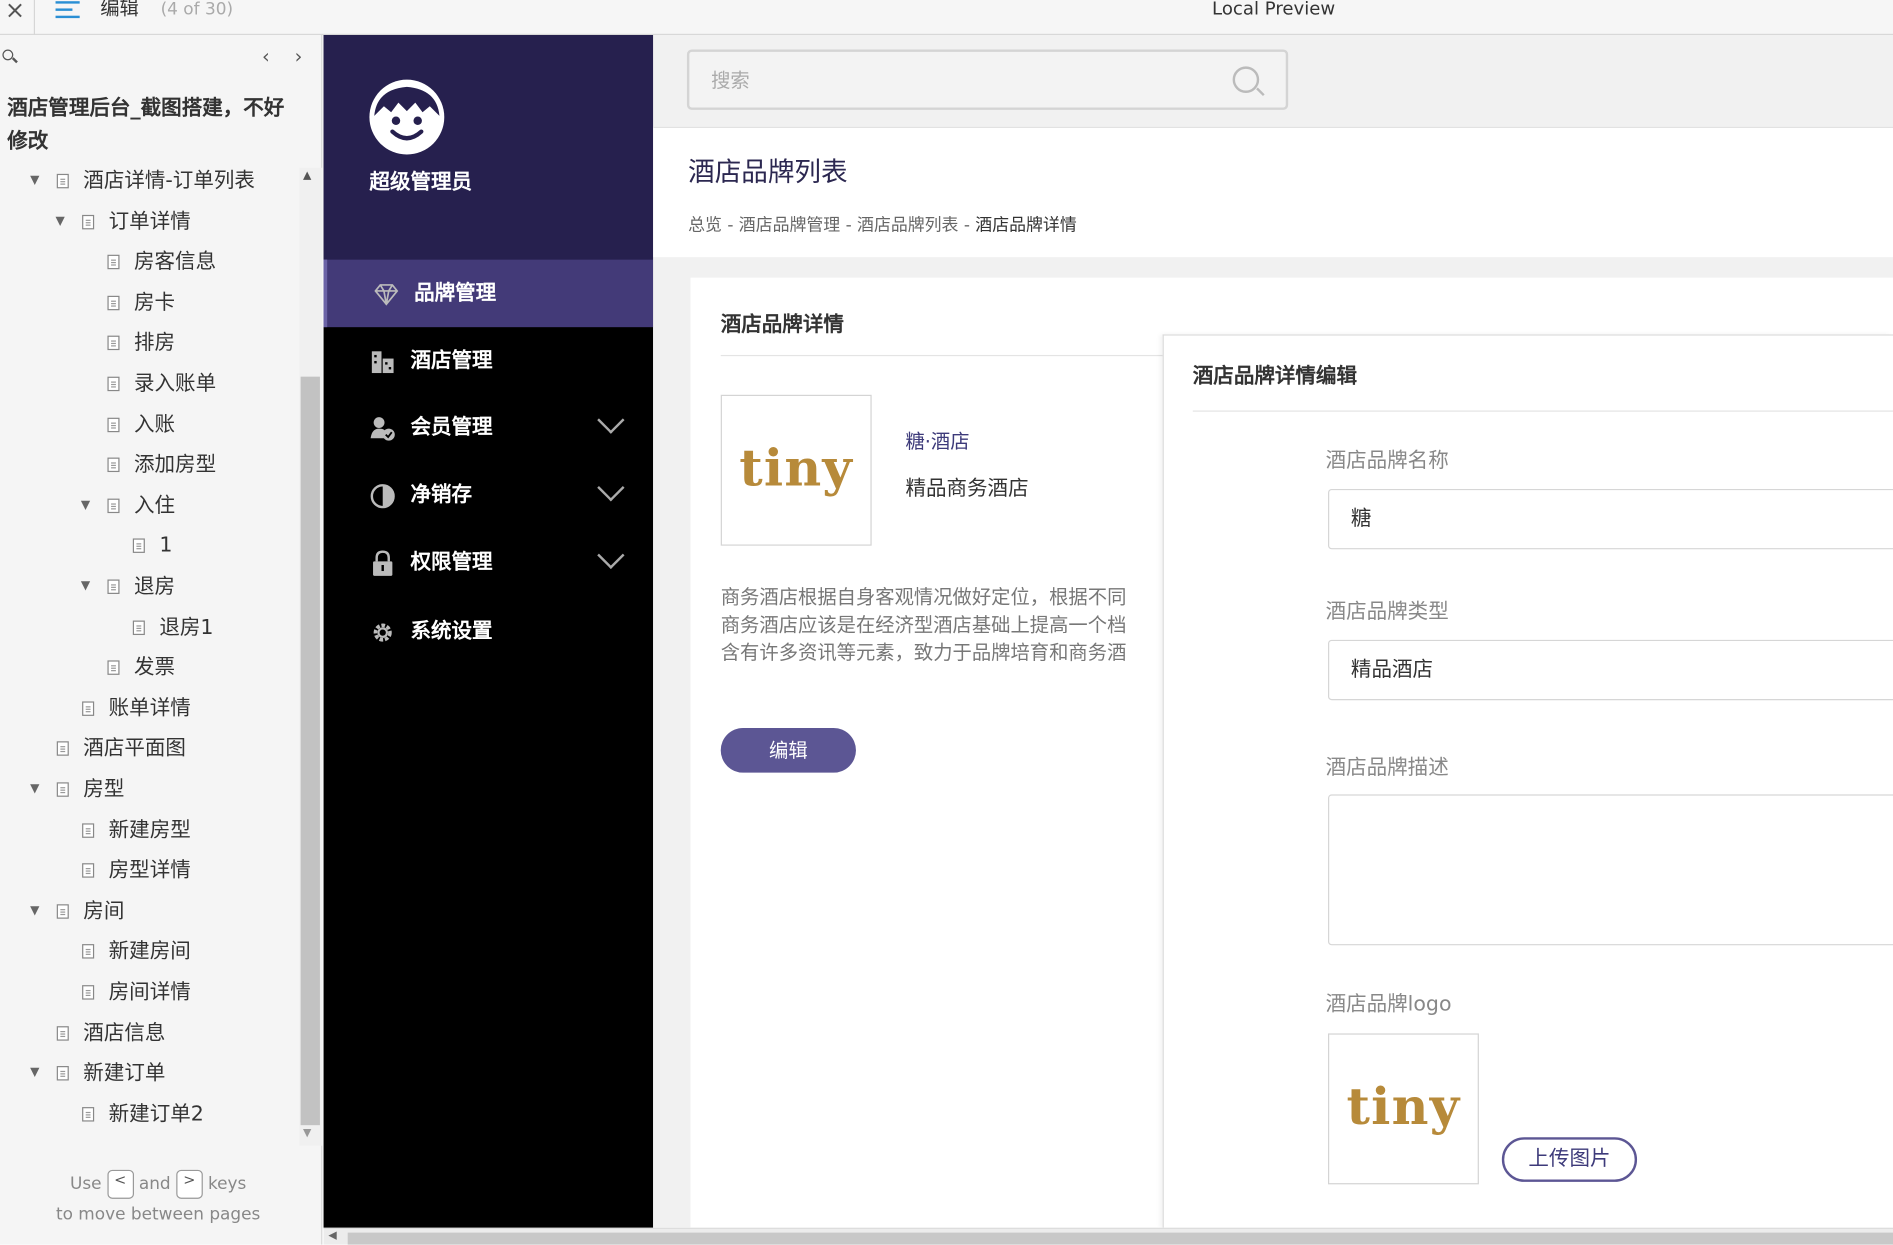 The height and width of the screenshot is (1245, 1893). What do you see at coordinates (149, 911) in the screenshot?
I see `tree-item: ▼ 房间` at bounding box center [149, 911].